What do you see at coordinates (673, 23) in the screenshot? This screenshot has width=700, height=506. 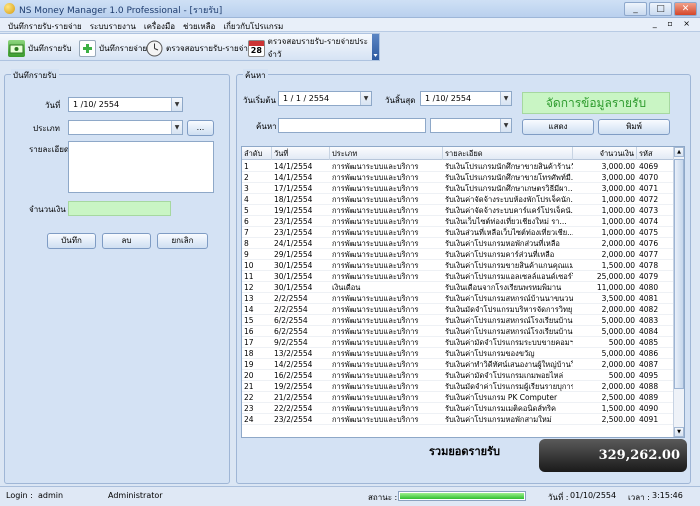 I see `mdi-window-controls: _ ▫ ×` at bounding box center [673, 23].